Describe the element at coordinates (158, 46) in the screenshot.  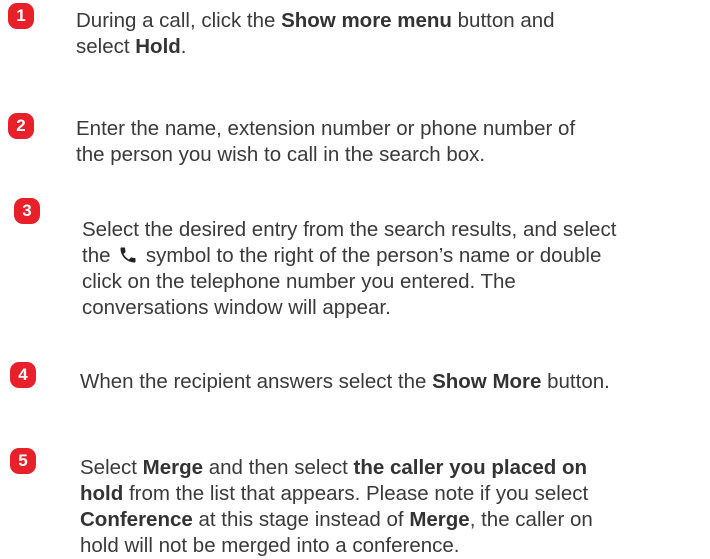
I see `bold-term: Hold` at that location.